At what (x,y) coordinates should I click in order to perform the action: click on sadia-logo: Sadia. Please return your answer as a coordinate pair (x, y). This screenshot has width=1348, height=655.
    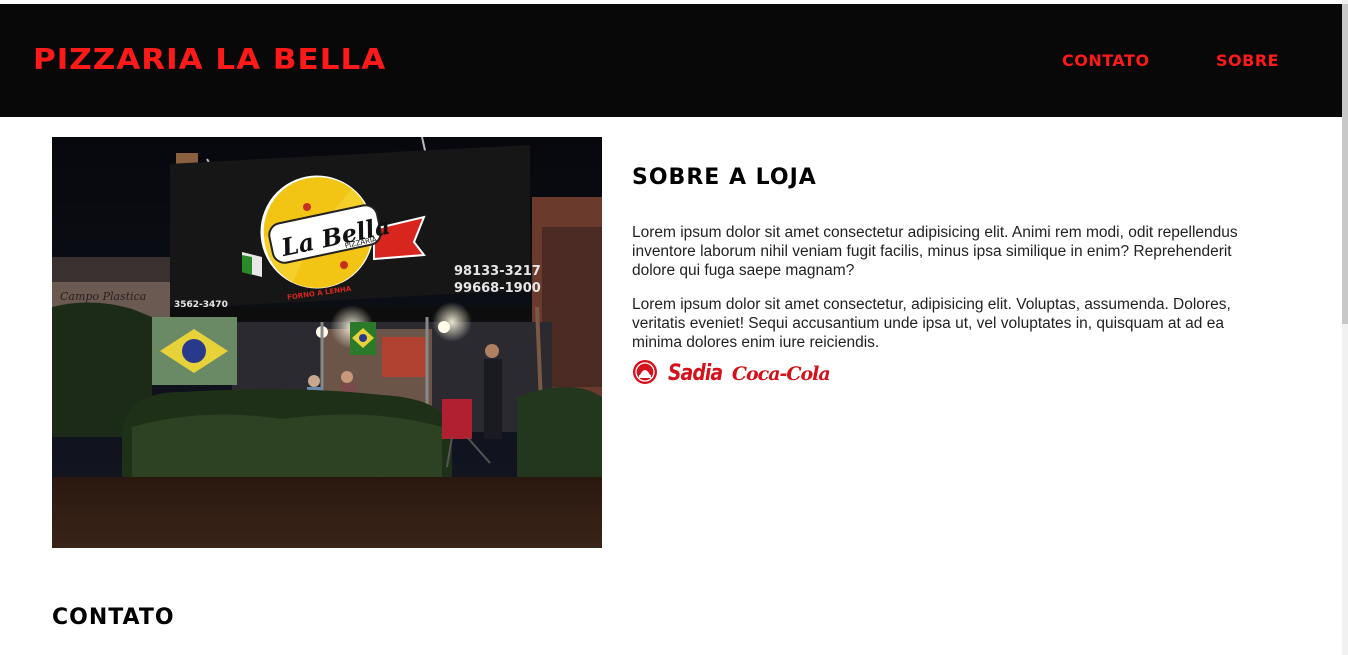
    Looking at the image, I should click on (695, 373).